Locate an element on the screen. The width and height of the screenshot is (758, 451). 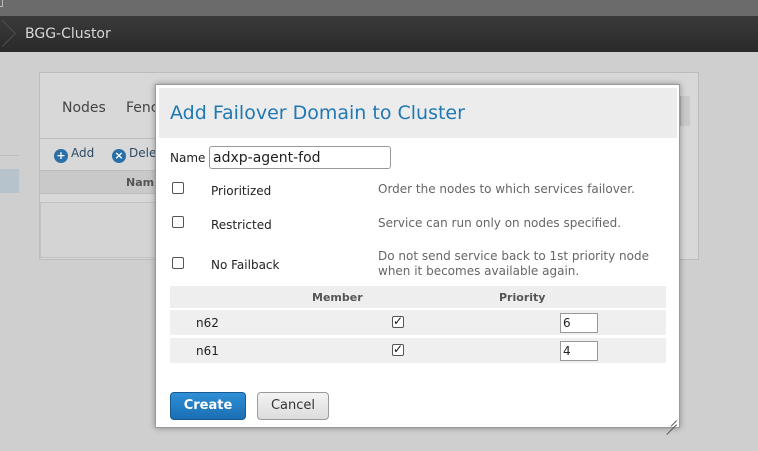
top-strip is located at coordinates (379, 8).